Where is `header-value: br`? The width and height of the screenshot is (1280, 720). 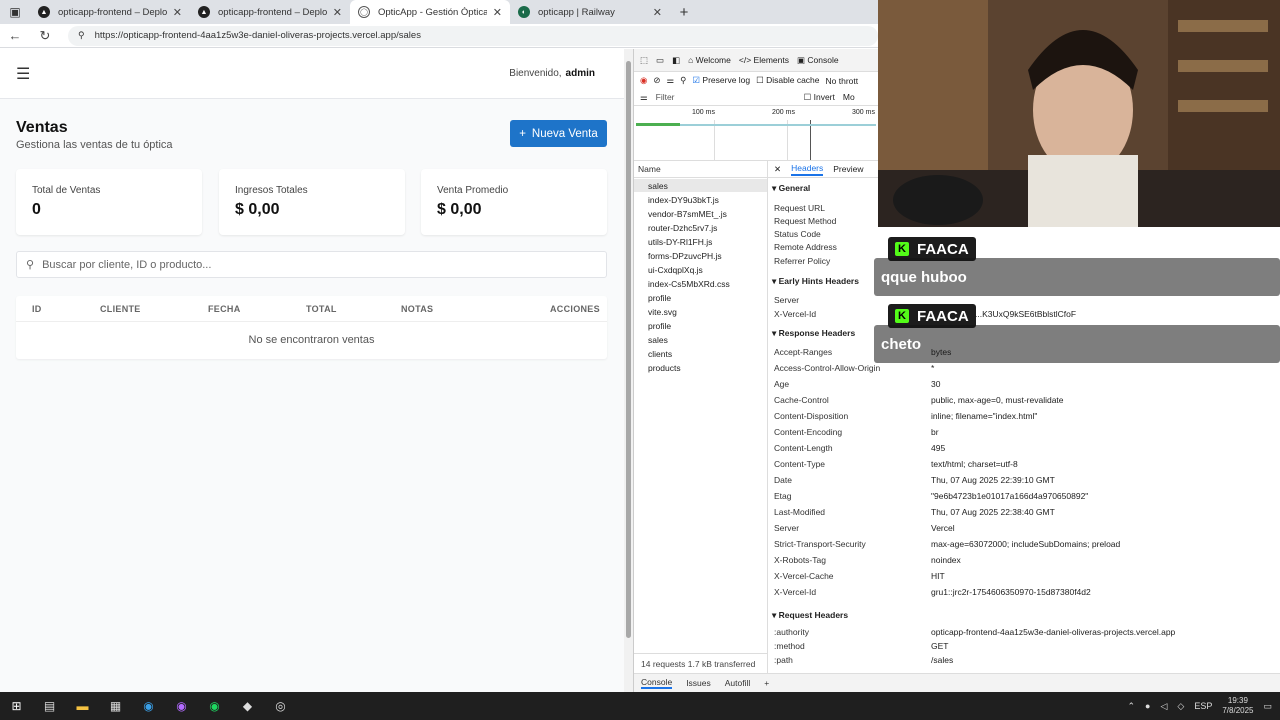
header-value: br is located at coordinates (935, 432).